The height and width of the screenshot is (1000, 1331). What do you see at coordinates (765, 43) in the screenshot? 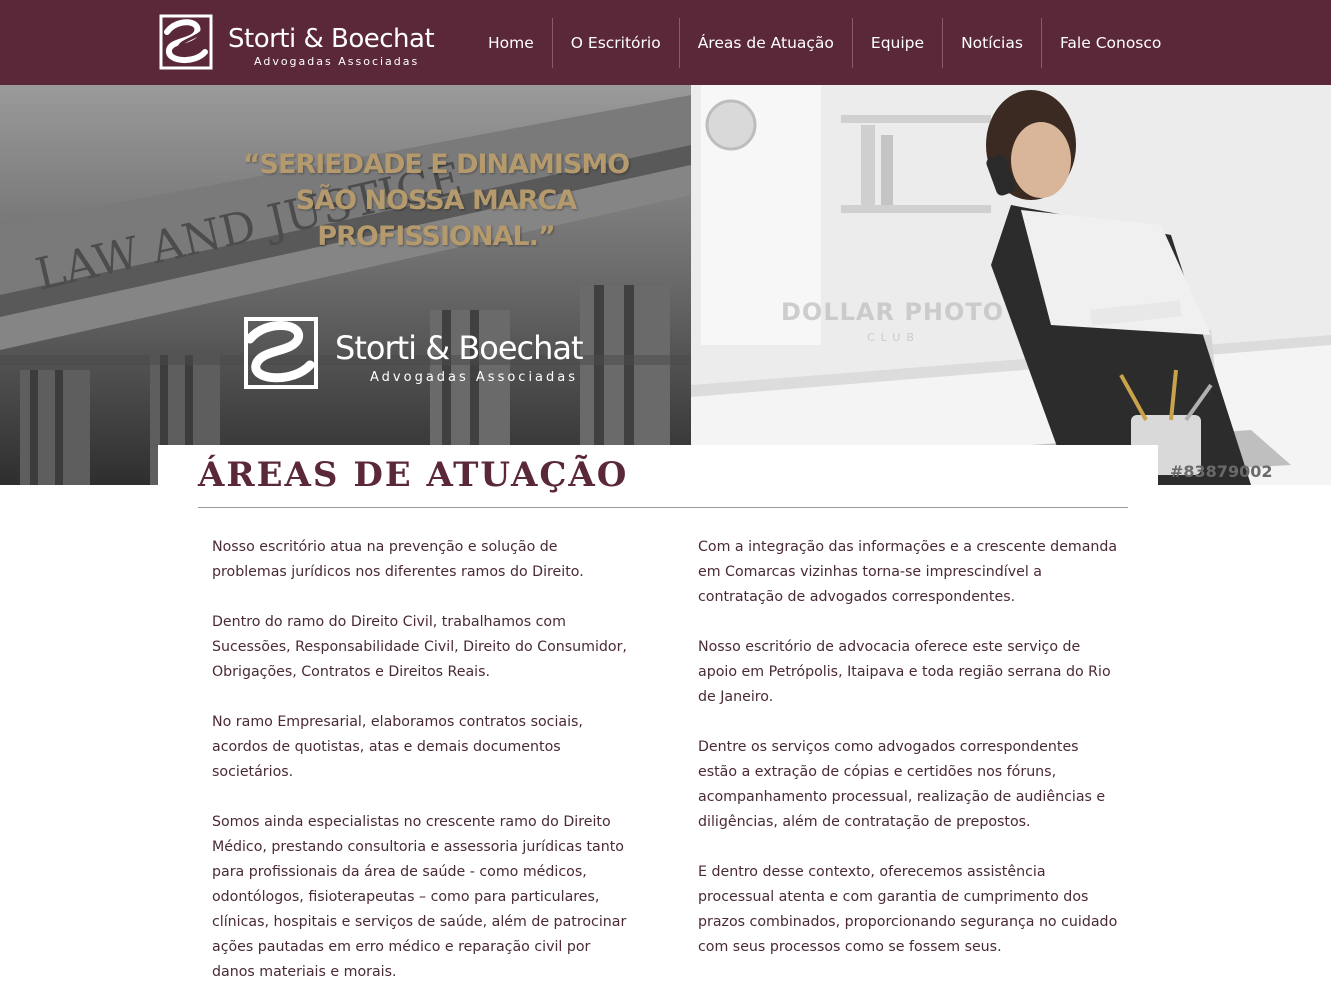
I see `nav-areas-de-atuacao: Áreas de Atuação` at bounding box center [765, 43].